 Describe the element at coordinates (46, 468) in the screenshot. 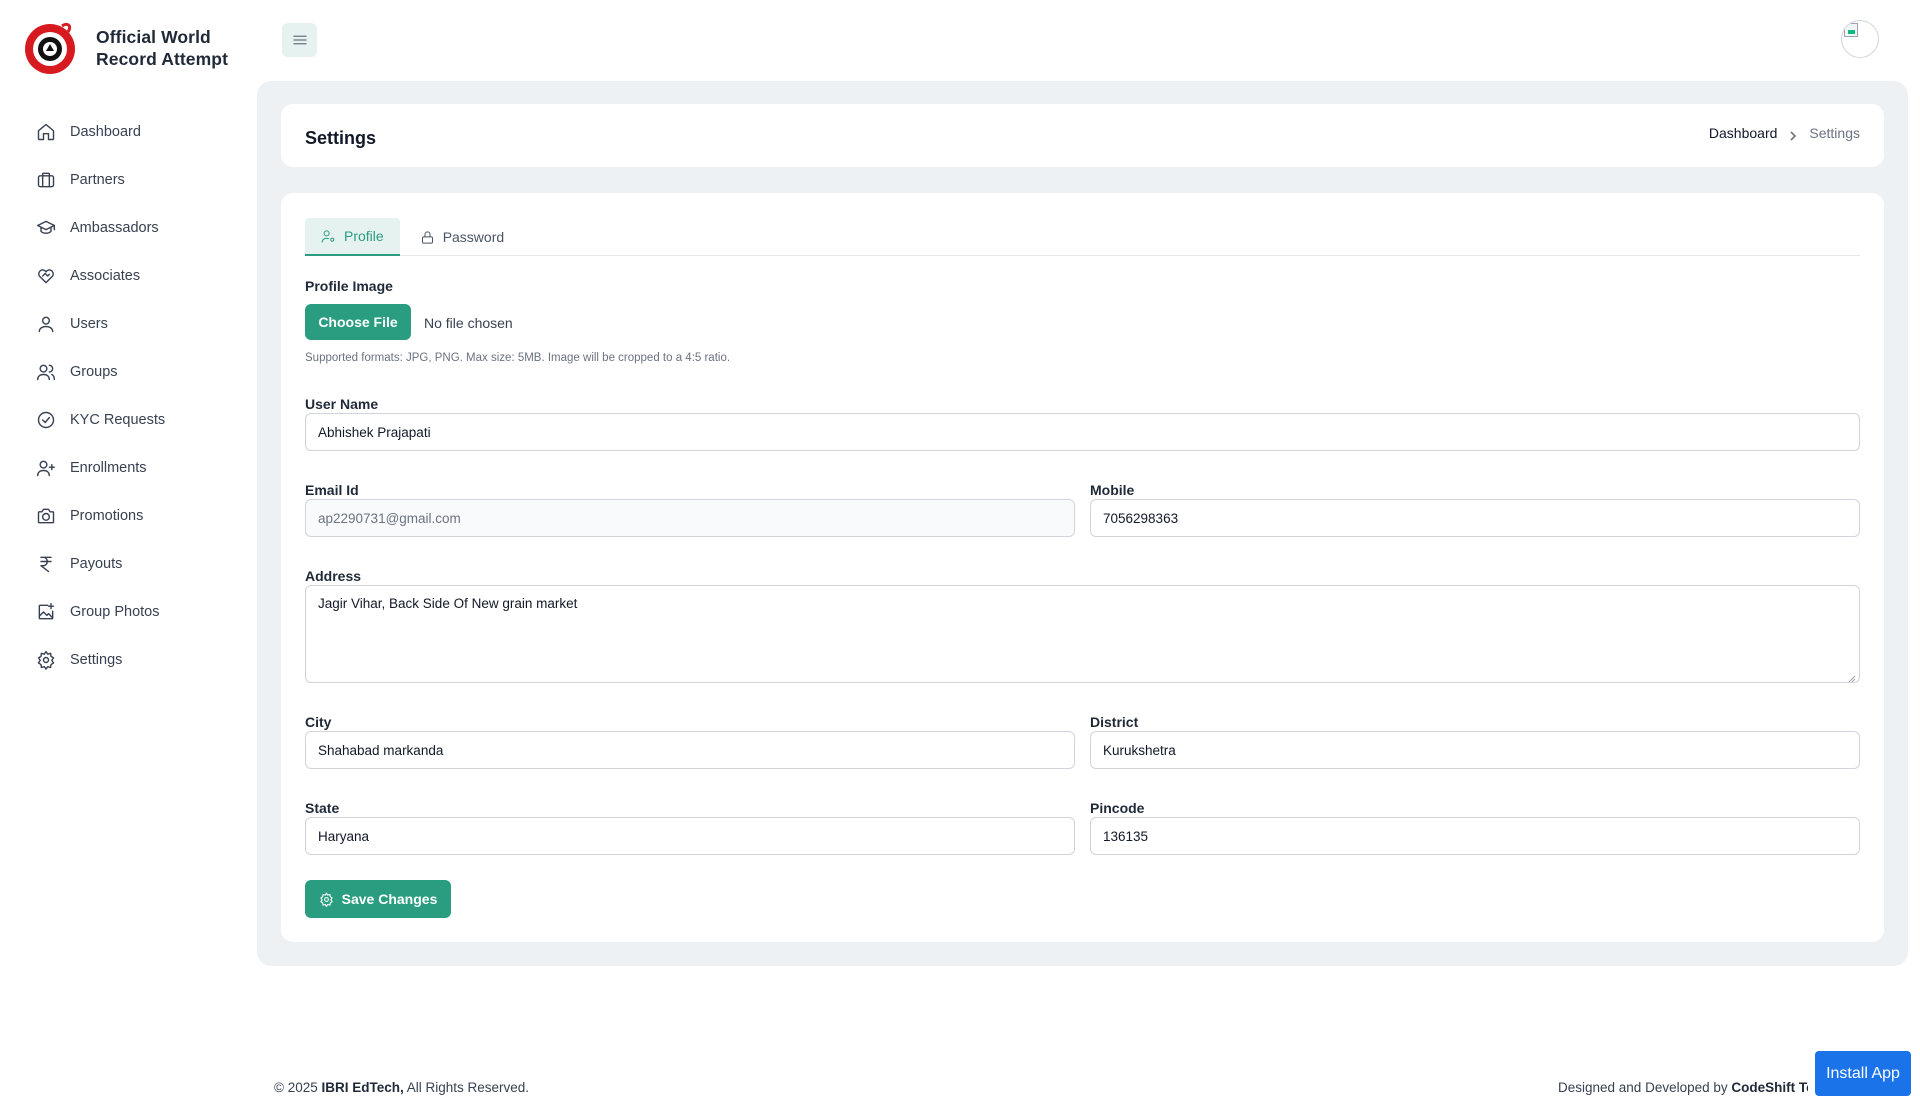

I see `user-plus-icon` at that location.